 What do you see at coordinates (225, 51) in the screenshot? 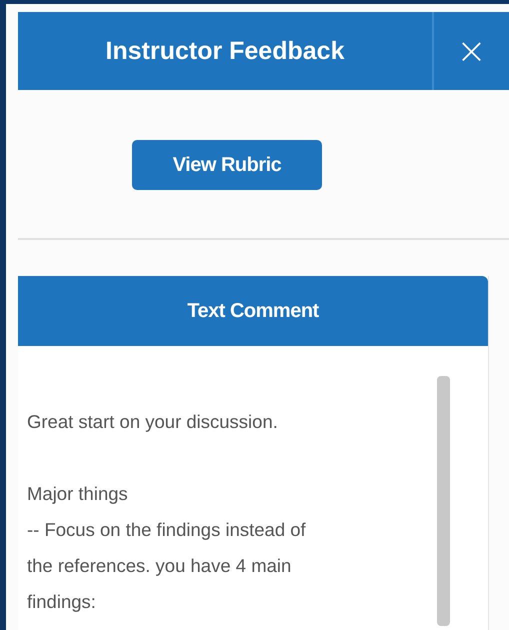
I see `panel-title: Instructor Feedback` at bounding box center [225, 51].